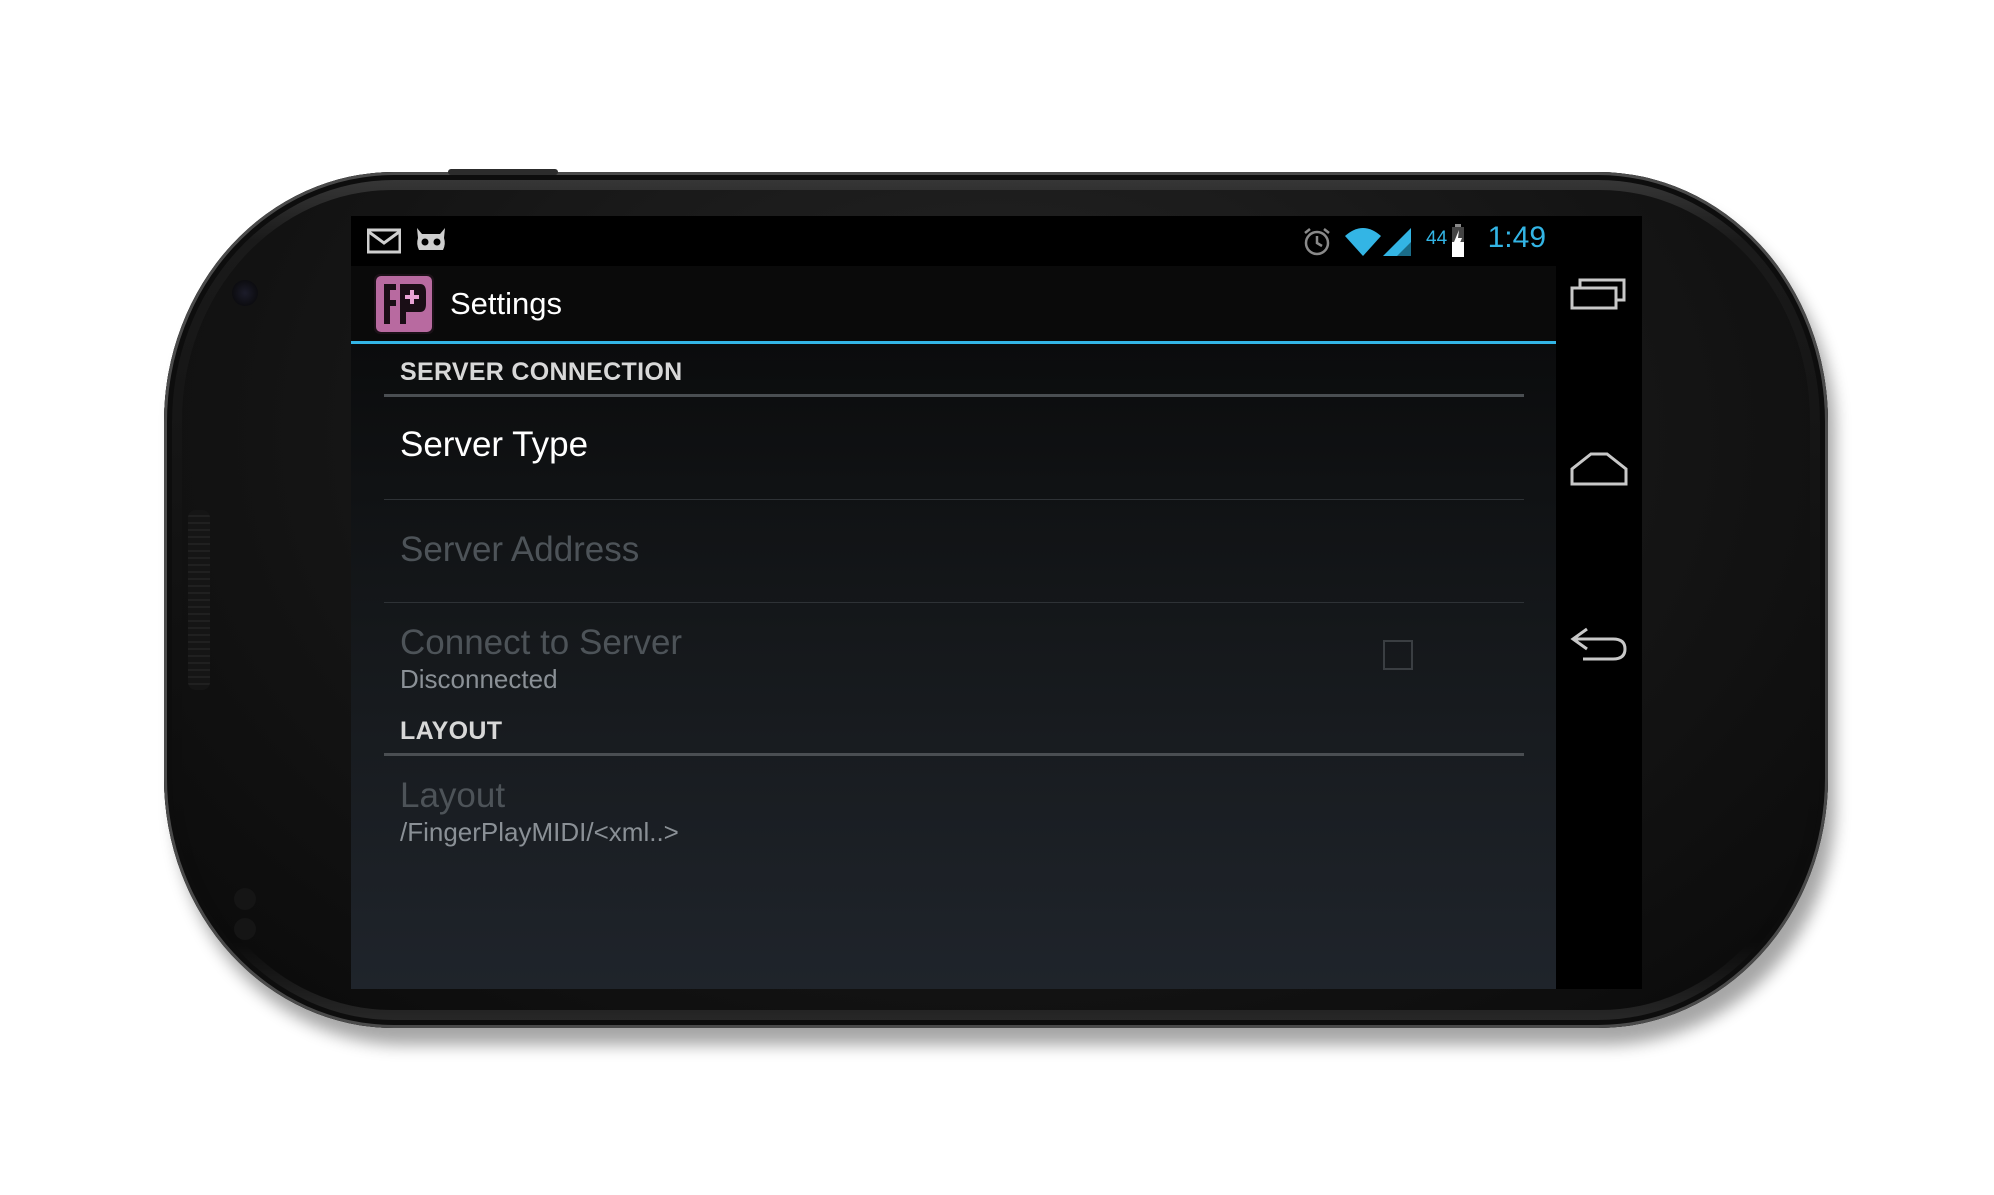 The image size is (1994, 1195). I want to click on category-layout-header: LAYOUT, so click(451, 731).